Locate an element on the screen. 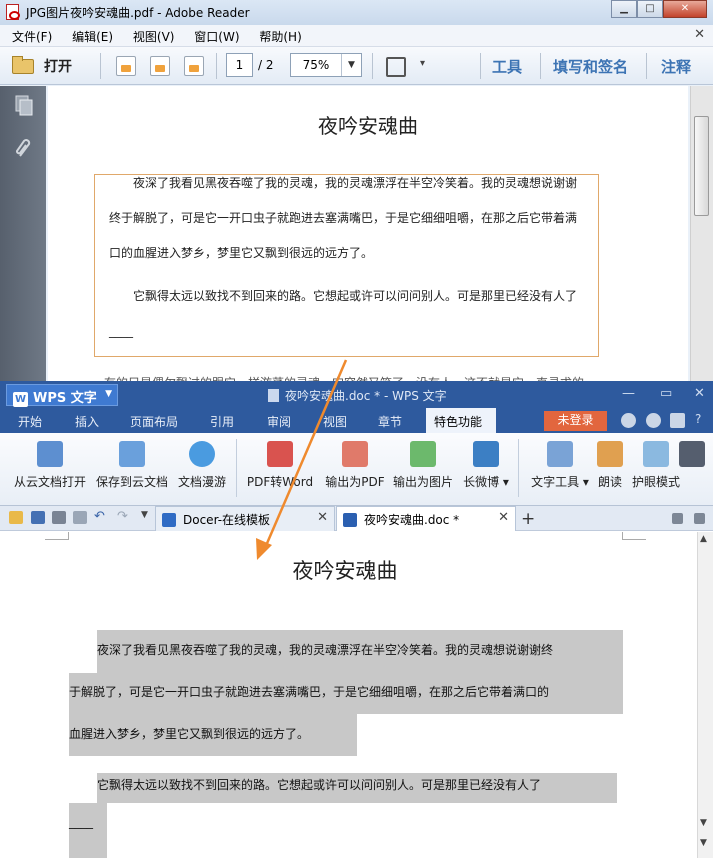  document-line: 它飘得太远以致找不到回来的路。它想起或许可以问问别人。可是那里已经没有人了 is located at coordinates (319, 785).